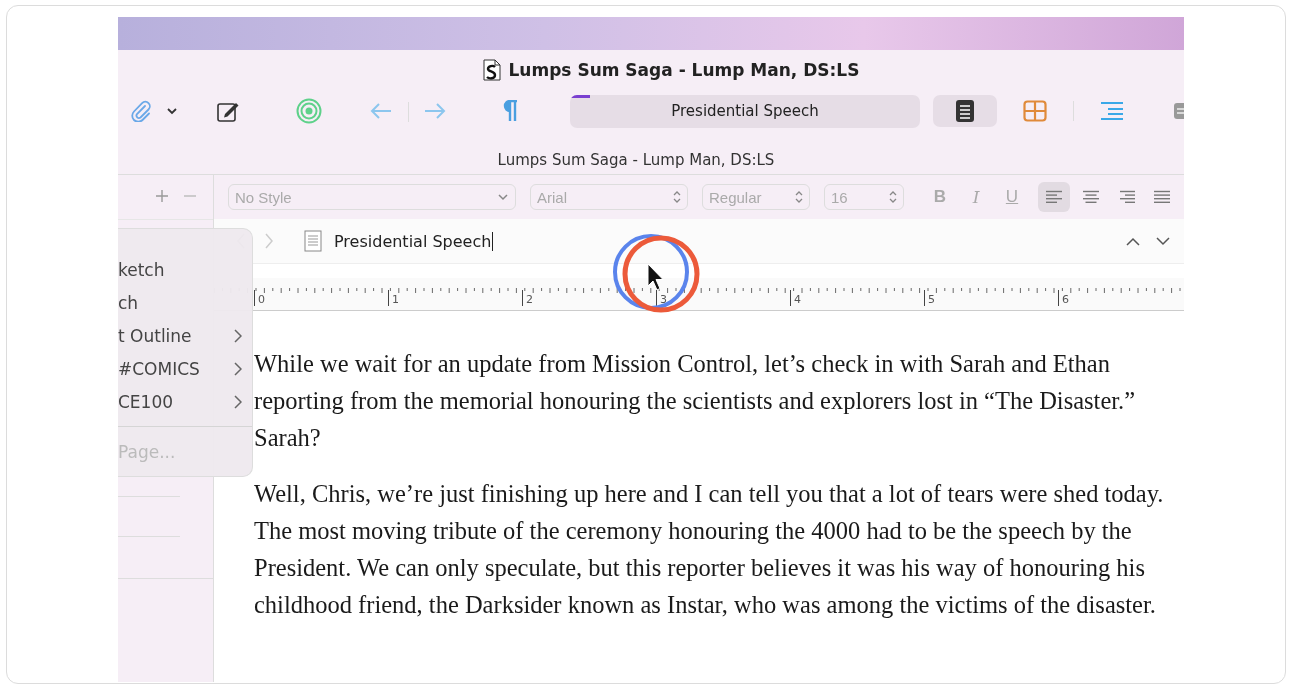 This screenshot has height=690, width=1294. Describe the element at coordinates (435, 111) in the screenshot. I see `forward-arrow-icon` at that location.